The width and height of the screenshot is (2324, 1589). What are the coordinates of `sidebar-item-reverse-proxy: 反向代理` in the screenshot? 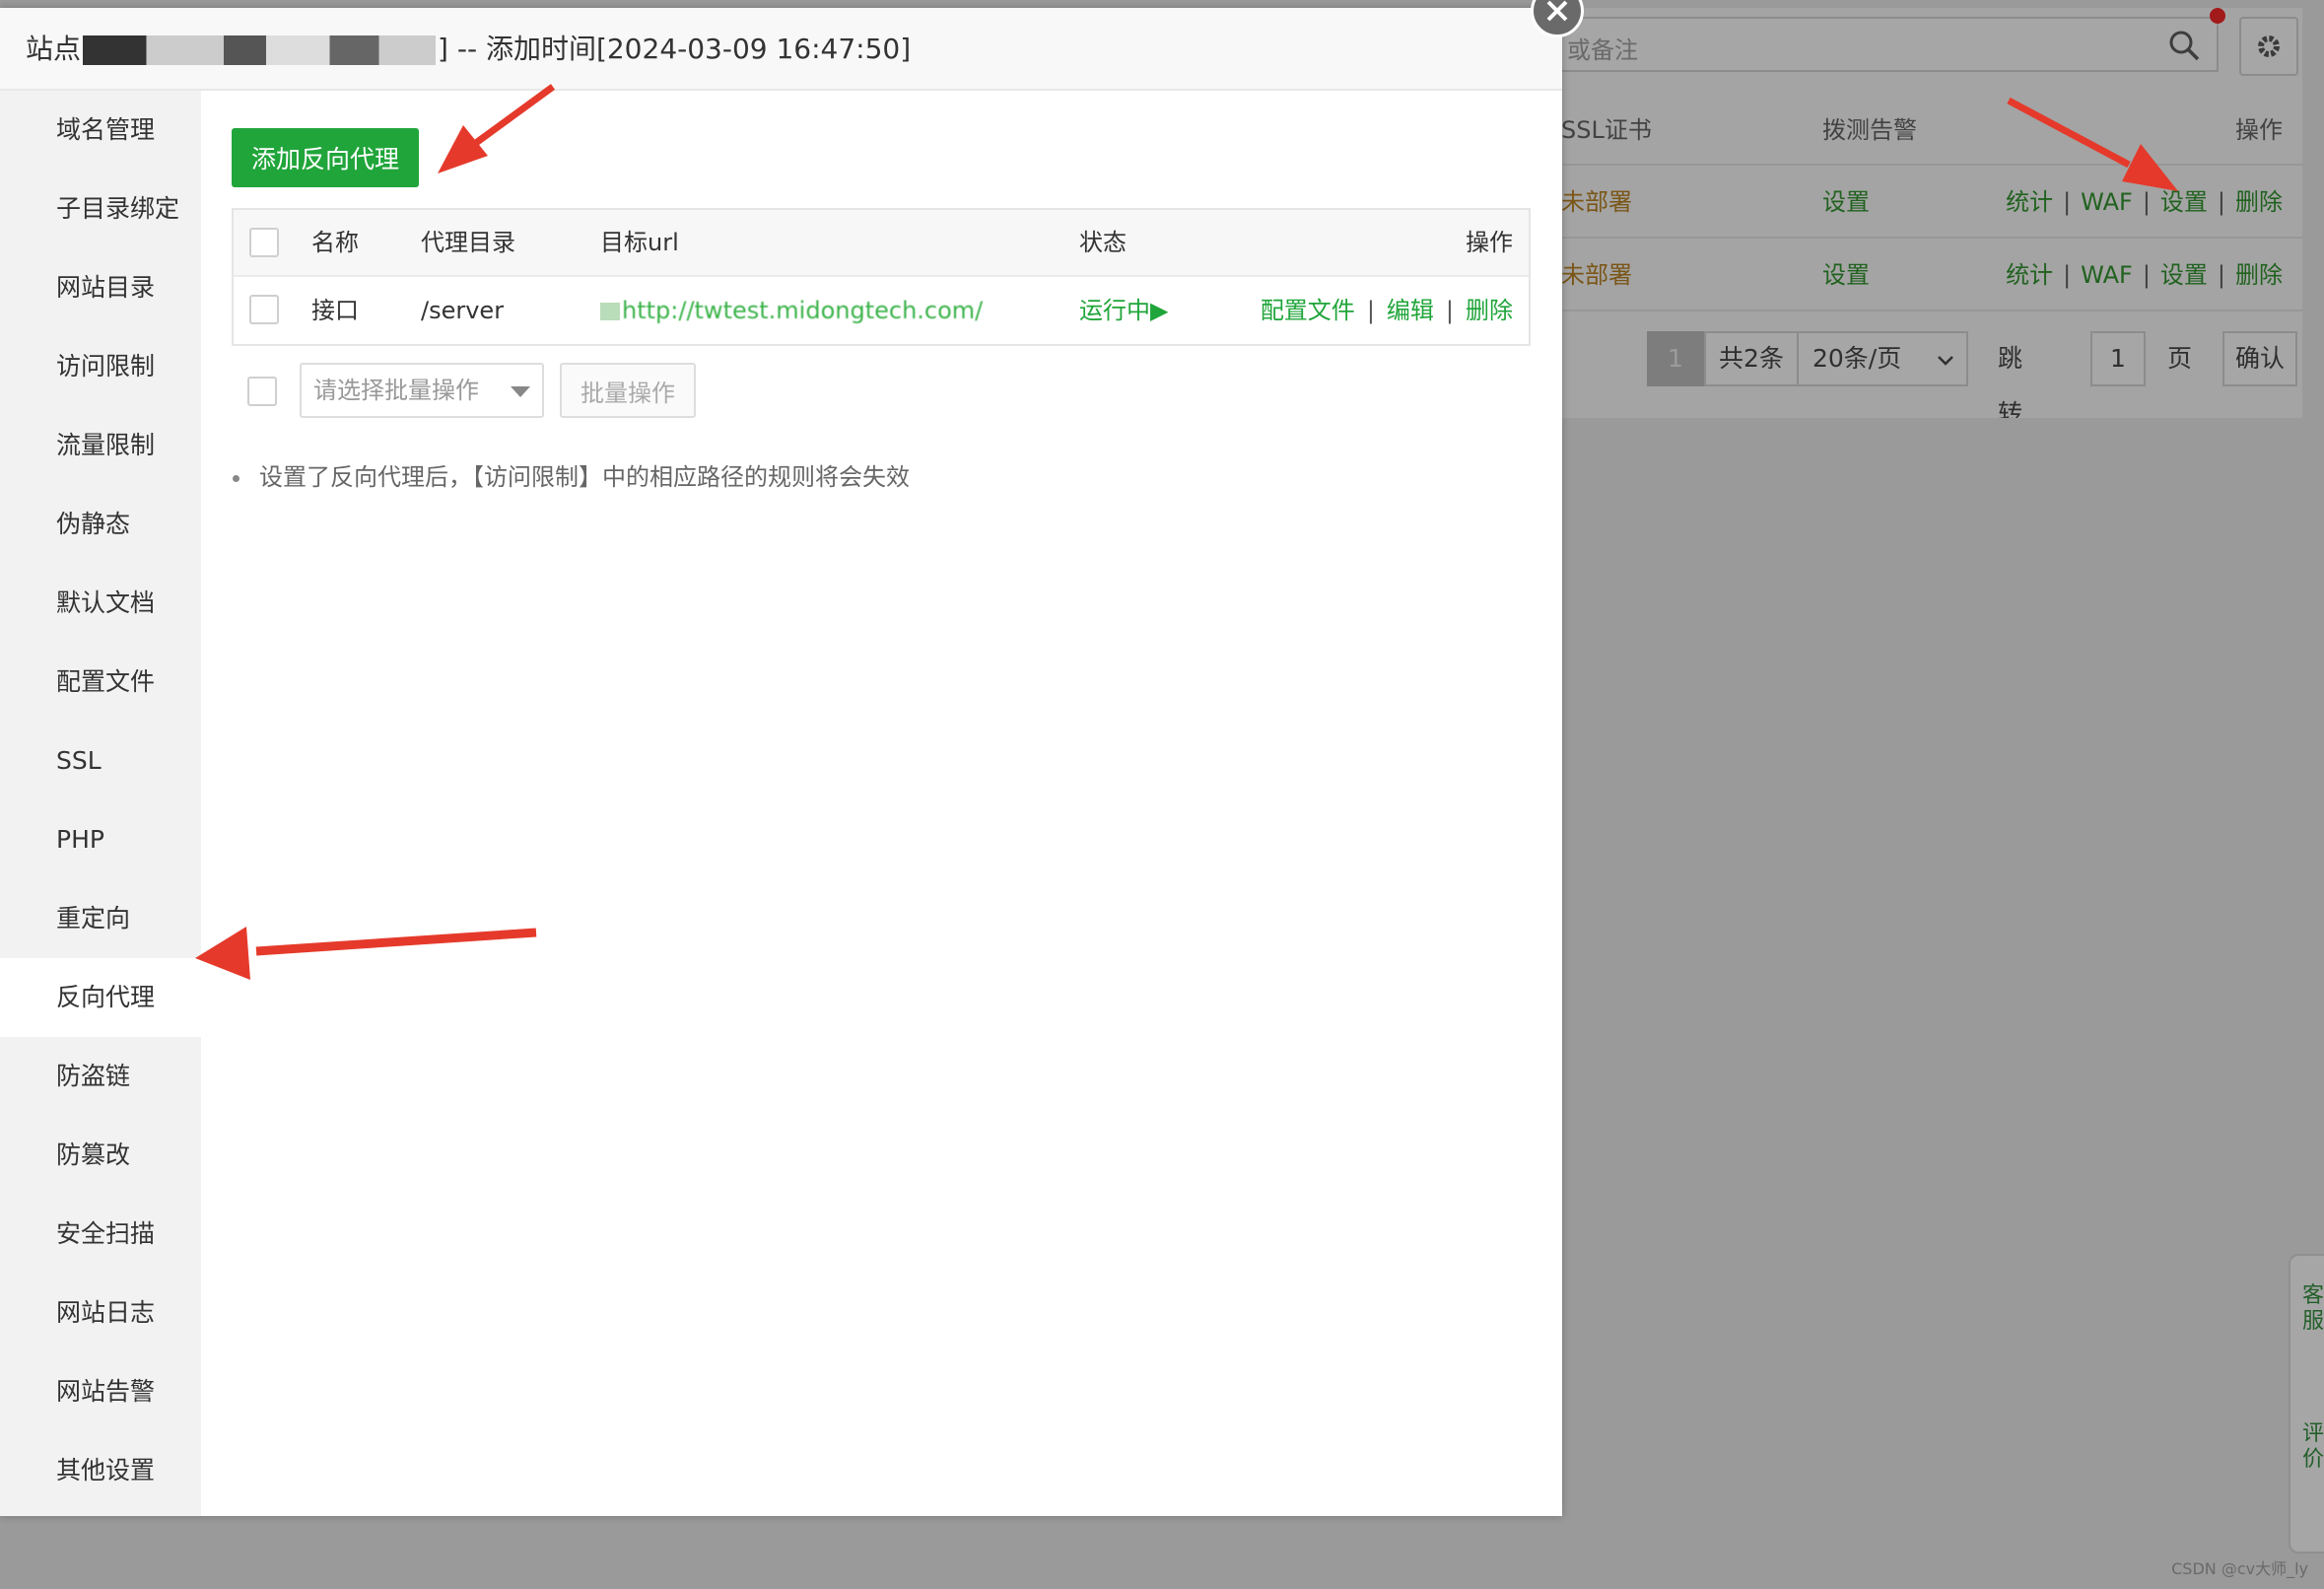 It's located at (101, 997).